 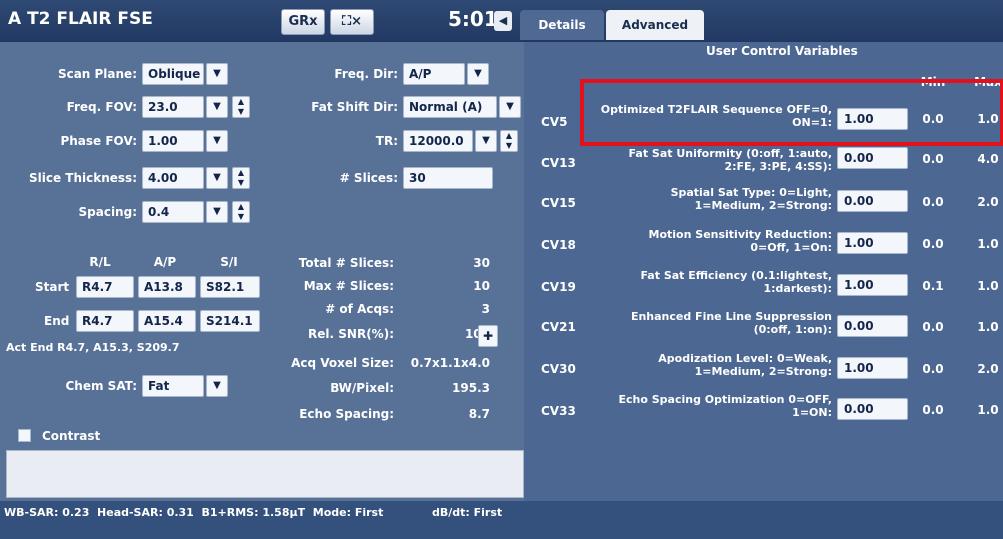 I want to click on start-label: Start, so click(x=52, y=287).